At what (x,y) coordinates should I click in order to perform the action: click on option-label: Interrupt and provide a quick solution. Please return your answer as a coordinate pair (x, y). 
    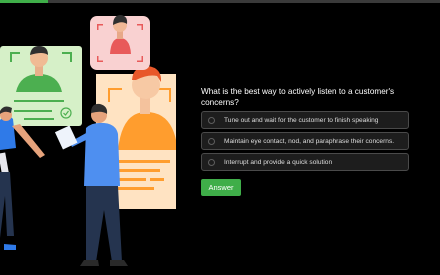
    Looking at the image, I should click on (278, 162).